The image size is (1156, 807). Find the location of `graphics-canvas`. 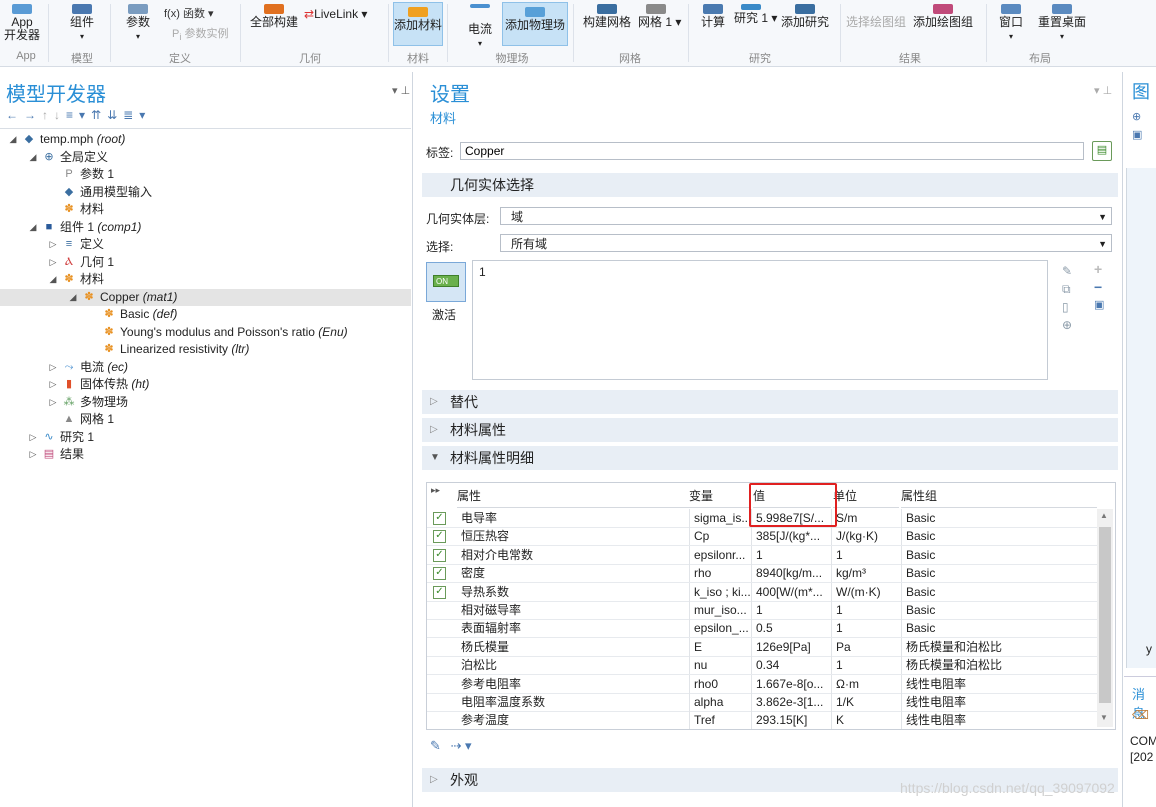

graphics-canvas is located at coordinates (1141, 418).